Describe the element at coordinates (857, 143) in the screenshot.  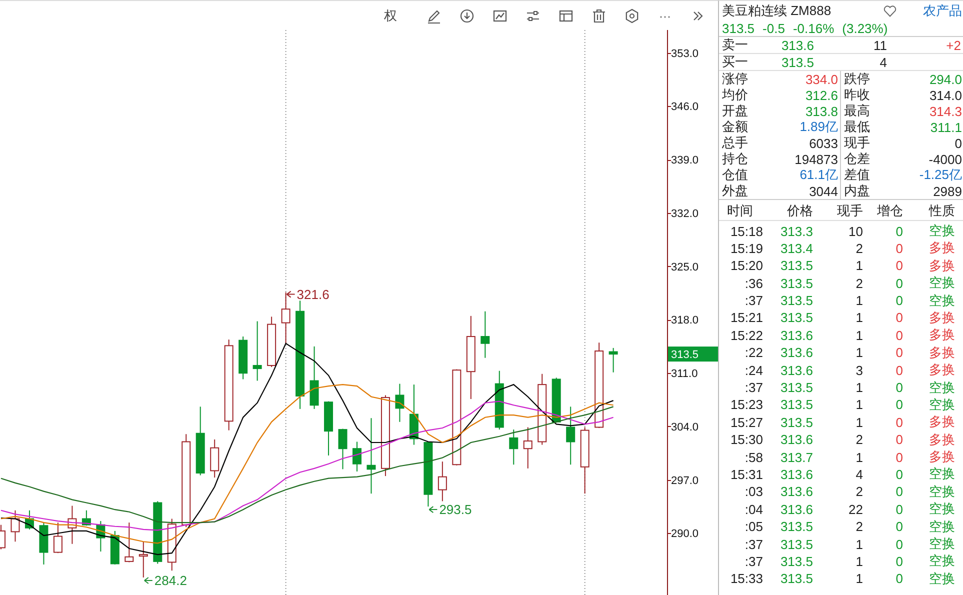
I see `stat-label: 现手` at that location.